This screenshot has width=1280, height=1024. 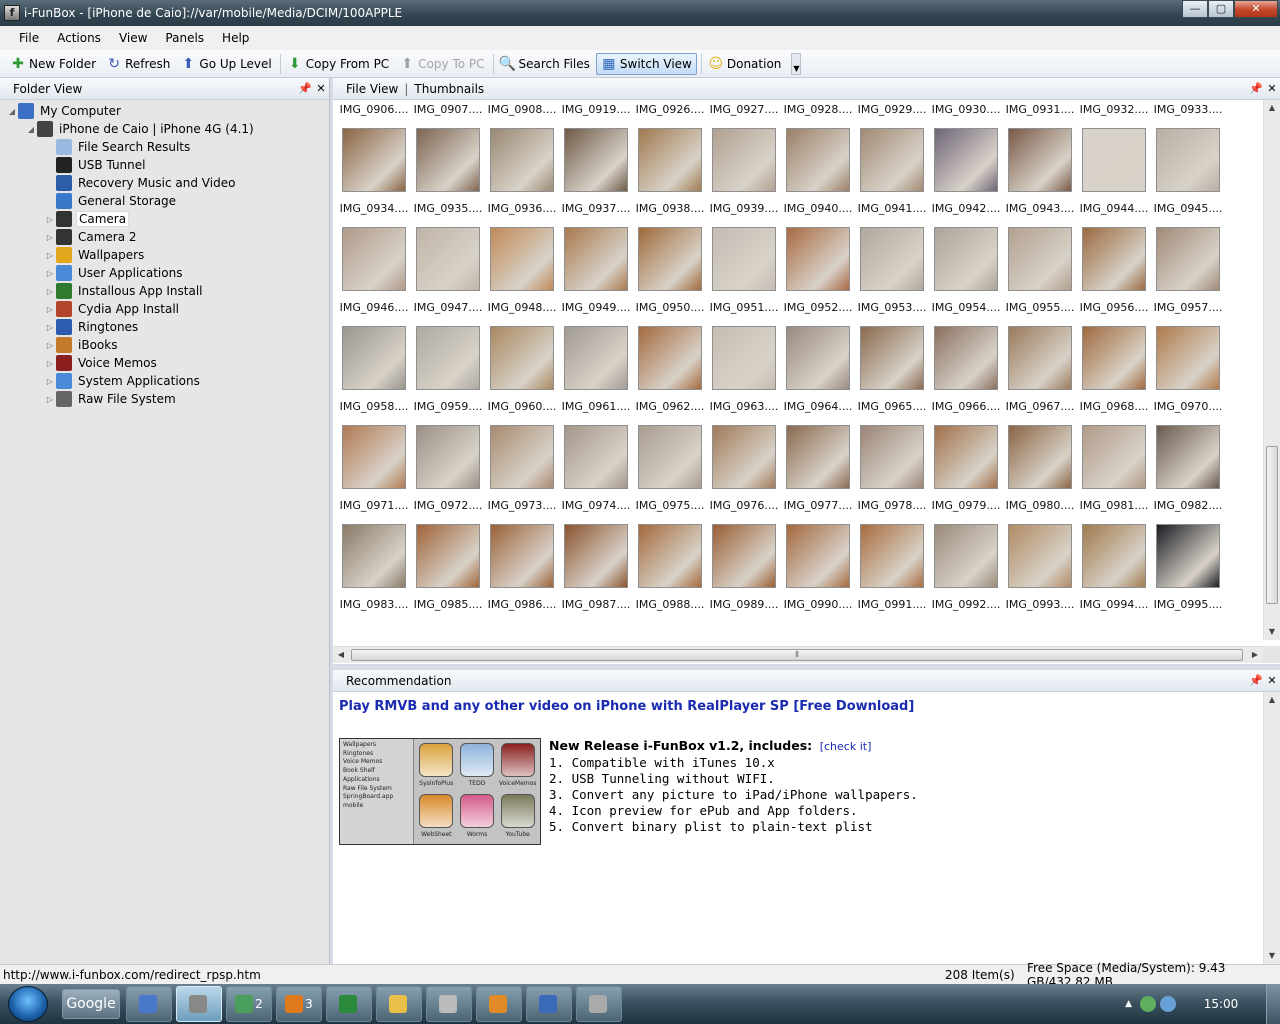 I want to click on new-folder-button: ✚ New Folder, so click(x=53, y=64).